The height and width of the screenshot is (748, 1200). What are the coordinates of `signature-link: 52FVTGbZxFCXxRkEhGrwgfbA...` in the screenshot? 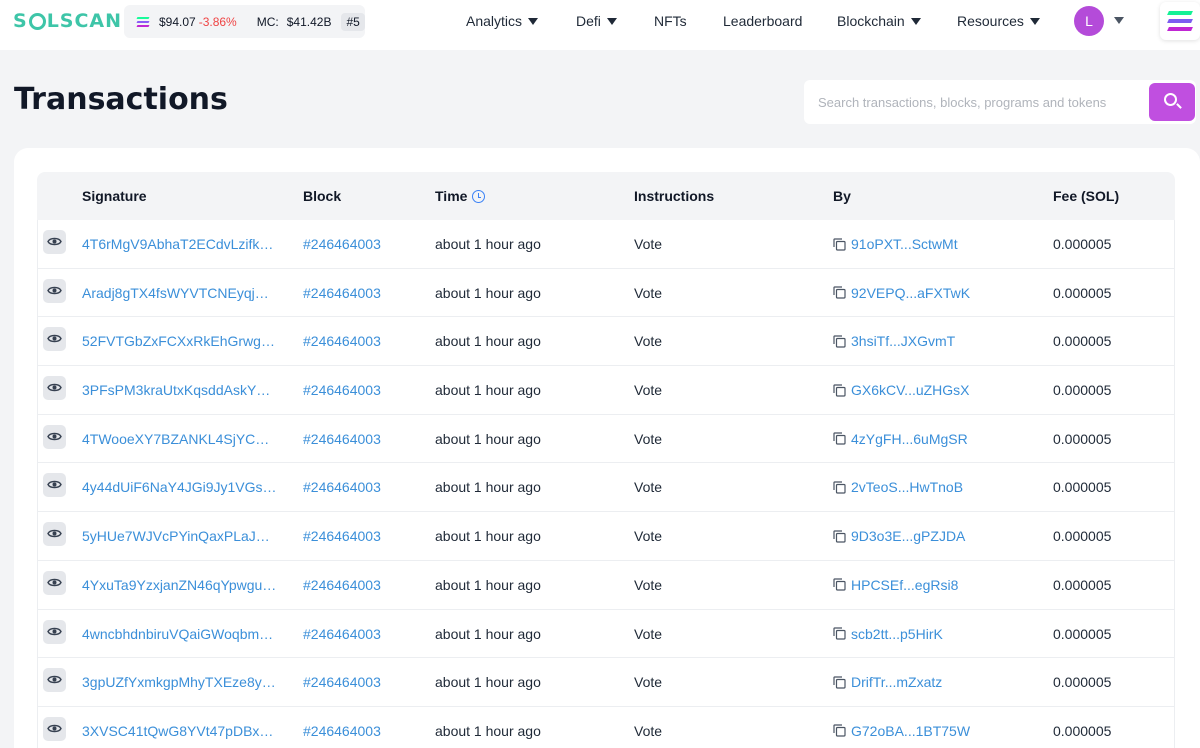 It's located at (179, 341).